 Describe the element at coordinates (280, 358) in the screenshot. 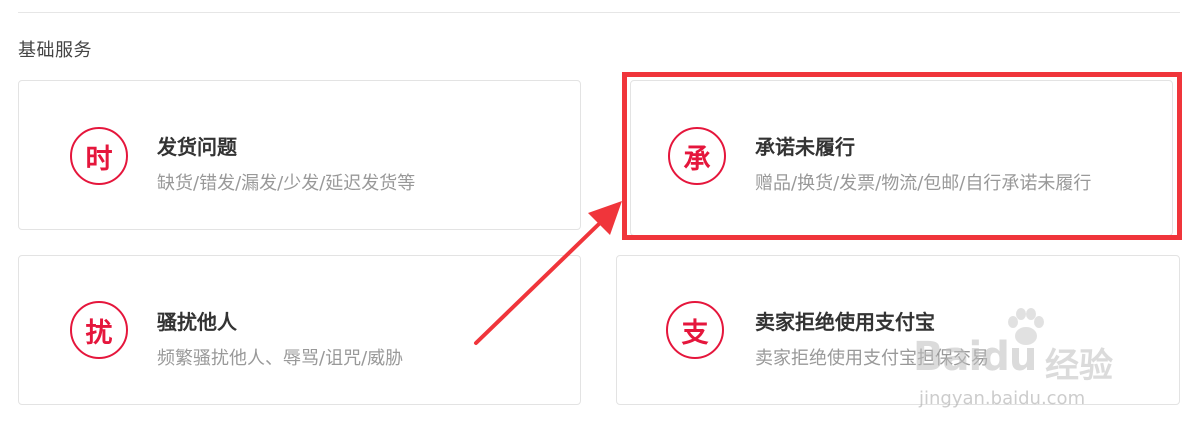

I see `card-desc: 频繁骚扰他人、辱骂/诅咒/威胁` at that location.